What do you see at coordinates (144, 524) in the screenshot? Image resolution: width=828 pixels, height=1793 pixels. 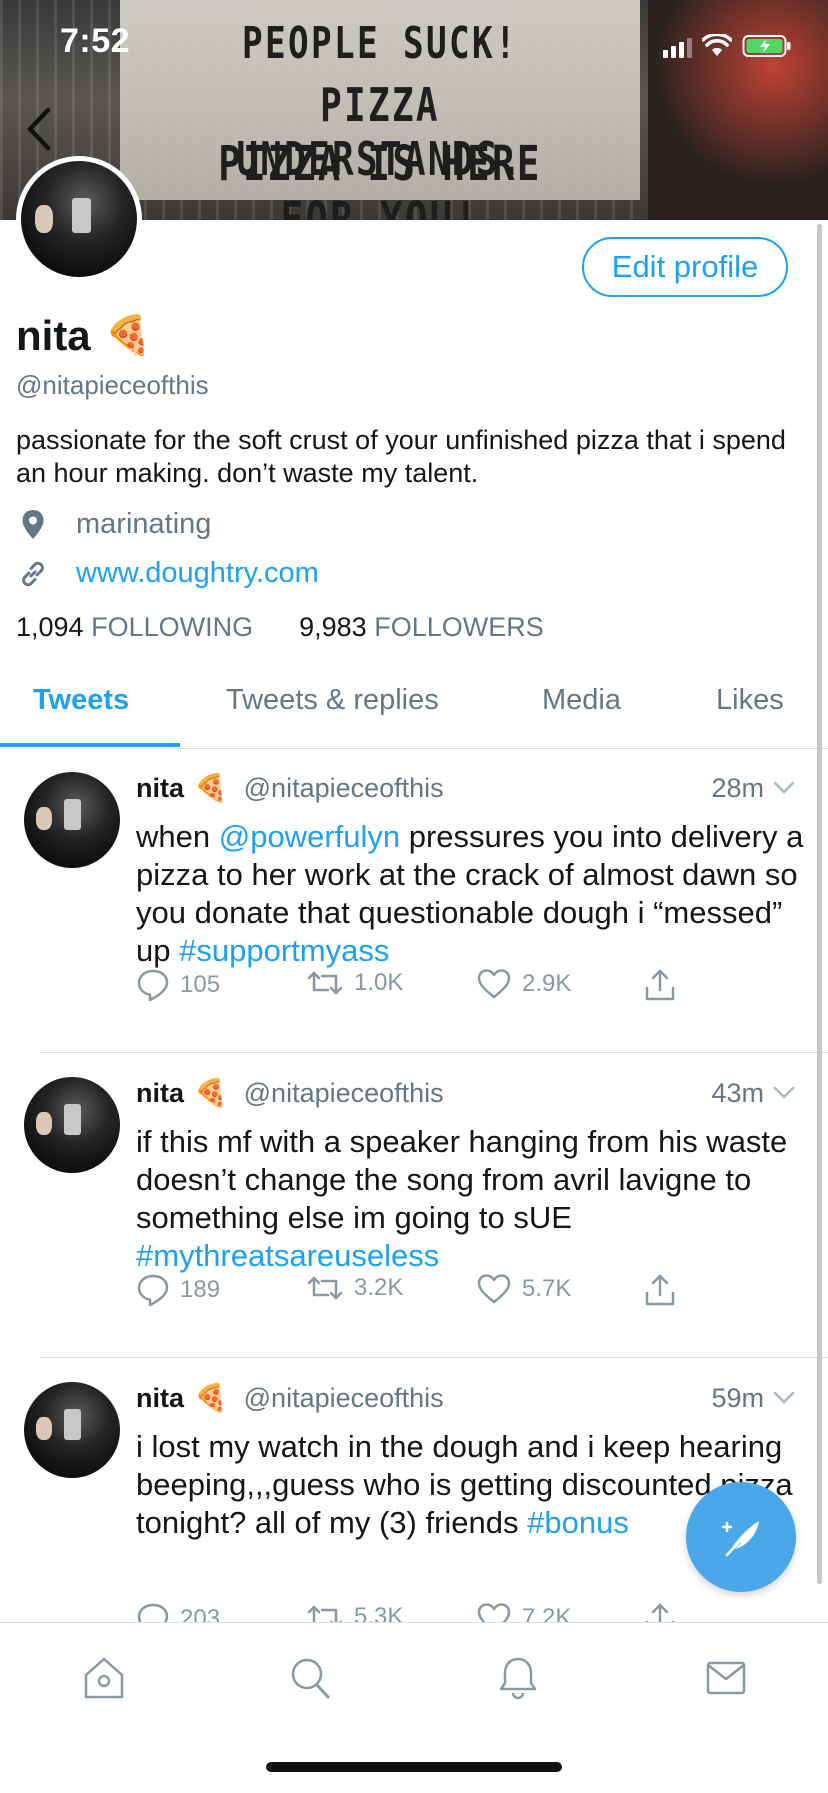 I see `profile-location: marinating` at bounding box center [144, 524].